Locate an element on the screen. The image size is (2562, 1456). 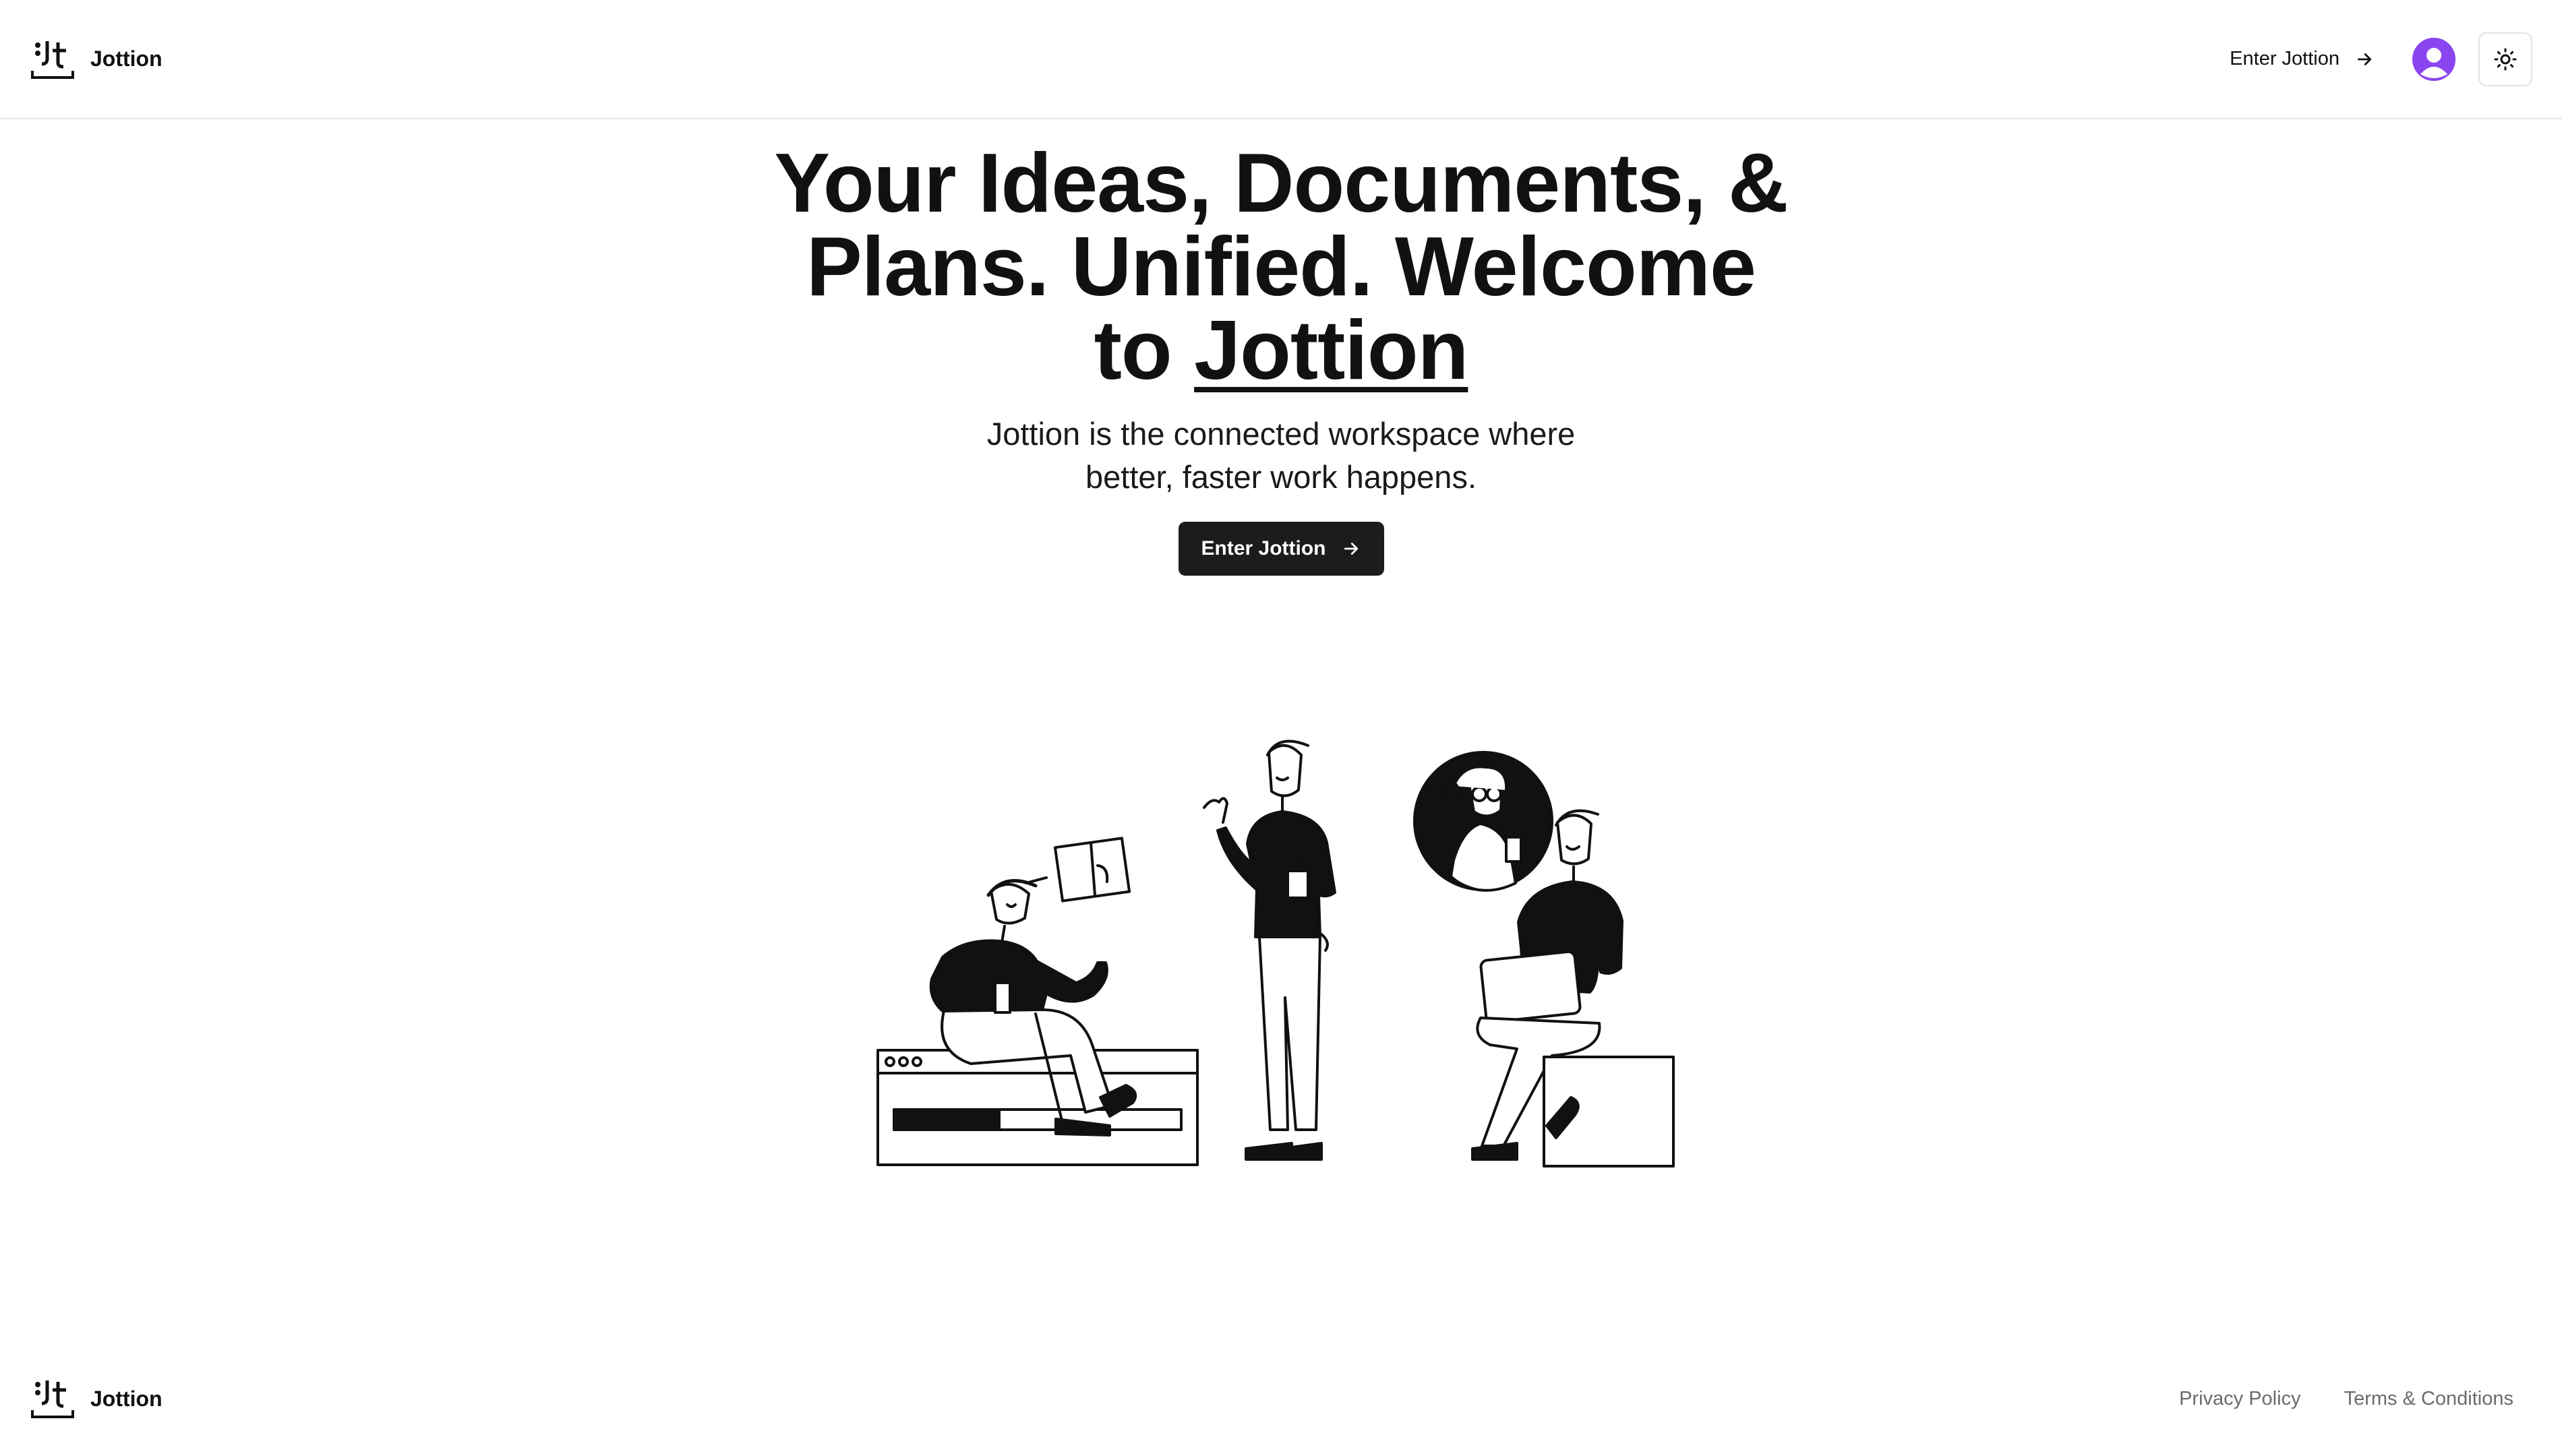
sun-icon is located at coordinates (2505, 59).